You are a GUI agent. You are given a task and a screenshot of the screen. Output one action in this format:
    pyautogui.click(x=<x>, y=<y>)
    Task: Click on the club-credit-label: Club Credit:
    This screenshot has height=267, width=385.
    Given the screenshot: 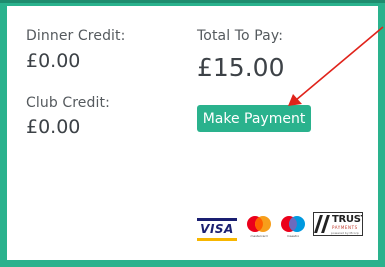 What is the action you would take?
    pyautogui.click(x=68, y=103)
    